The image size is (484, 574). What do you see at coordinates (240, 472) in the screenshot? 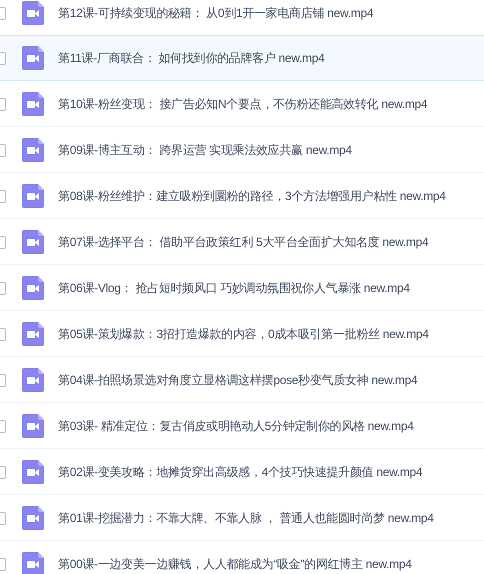
I see `file-name: 第02课-变美攻略：地摊货穿出高级感，4个技巧快速提升颜值 new.mp4` at bounding box center [240, 472].